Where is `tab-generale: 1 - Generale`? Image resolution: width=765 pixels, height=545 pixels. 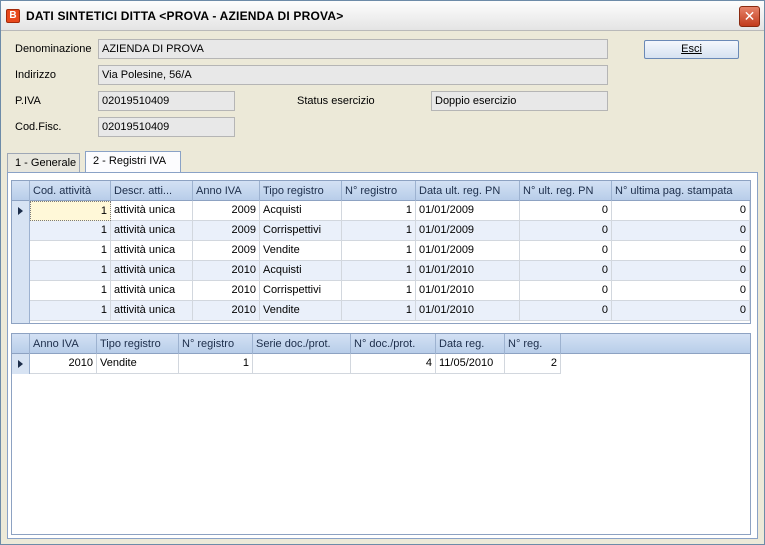 tab-generale: 1 - Generale is located at coordinates (43, 163).